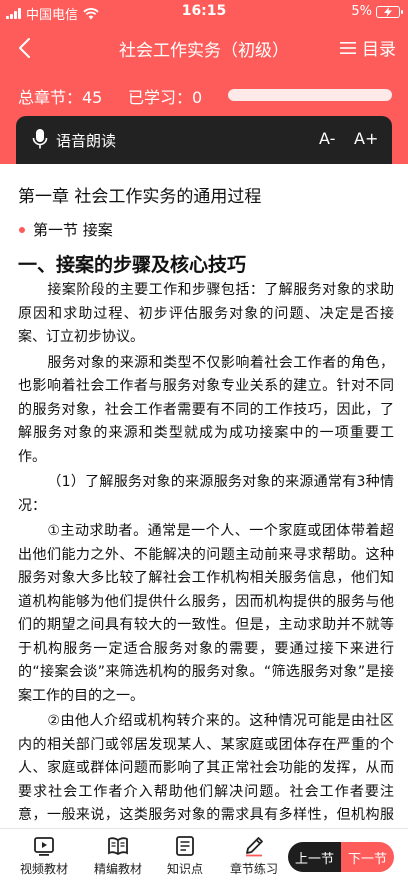 This screenshot has height=883, width=408. I want to click on toolbar-wrapper: 语音朗读 A- A+, so click(204, 140).